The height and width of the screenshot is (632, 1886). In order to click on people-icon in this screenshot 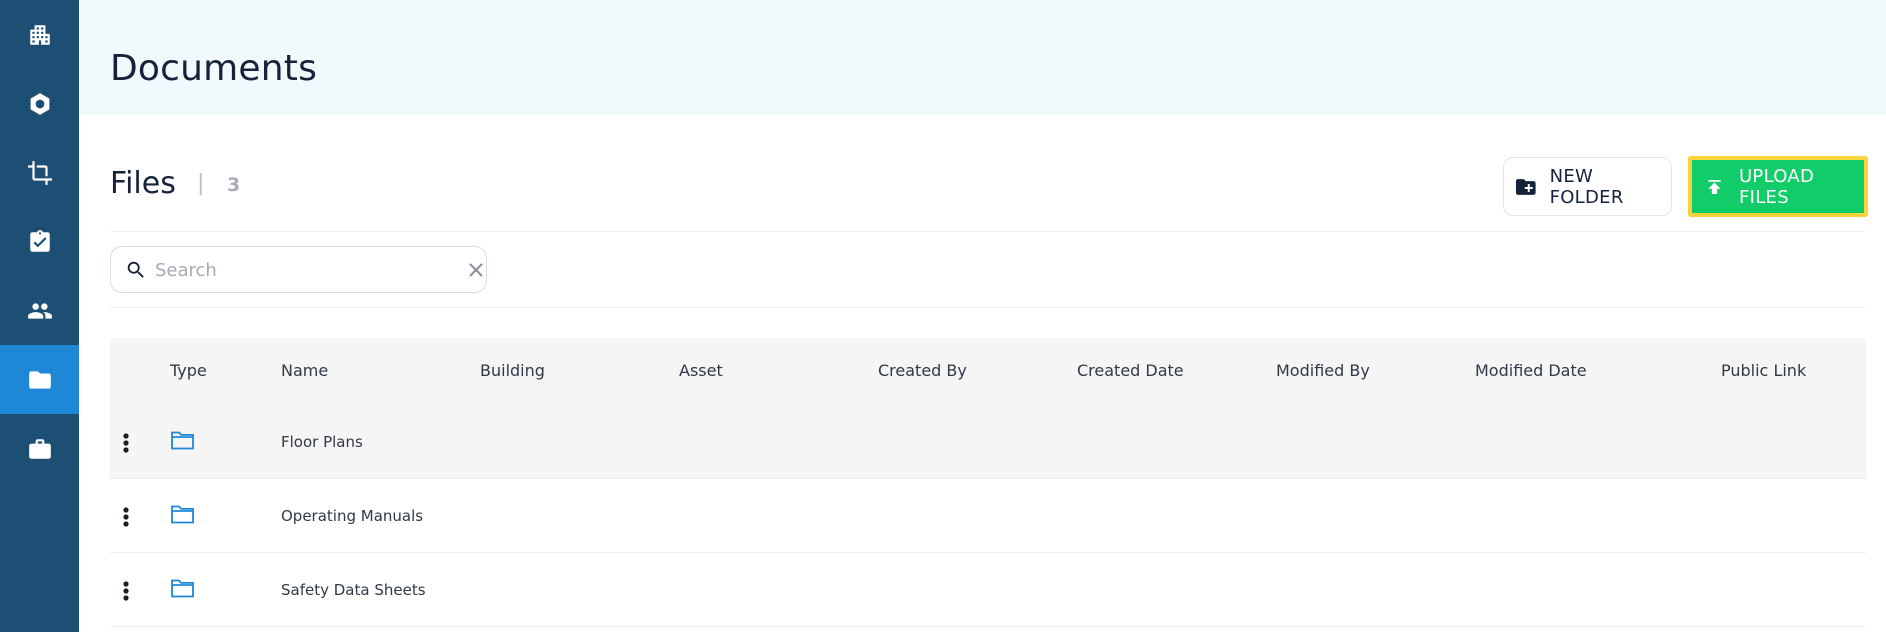, I will do `click(39, 310)`.